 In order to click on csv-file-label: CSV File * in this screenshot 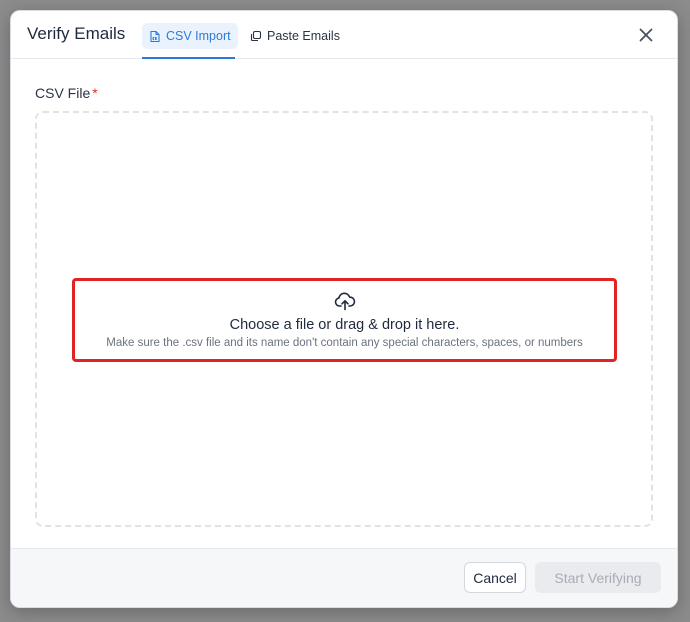, I will do `click(66, 93)`.